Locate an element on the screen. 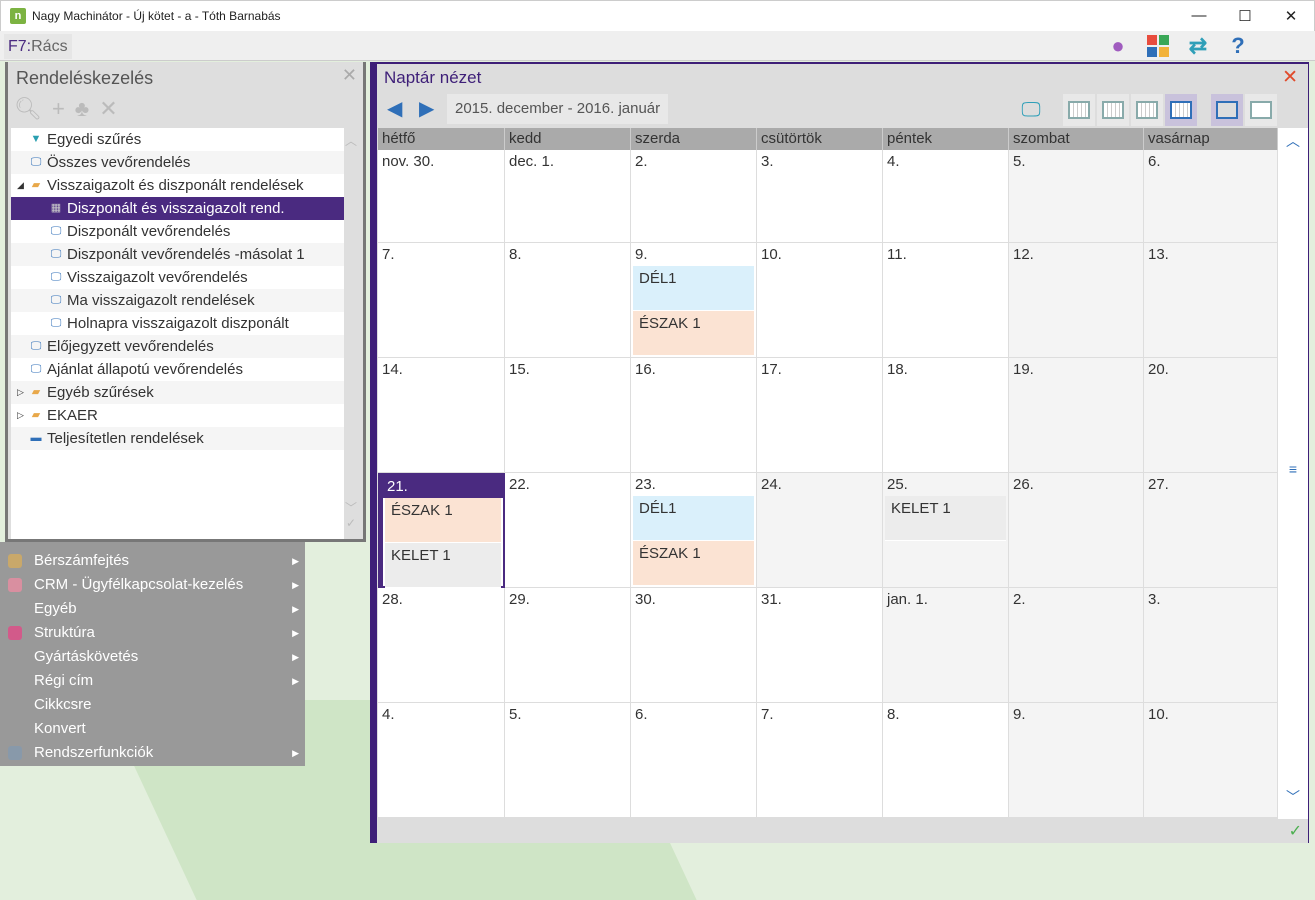 This screenshot has width=1315, height=900. tree-item: 🖵︎ Visszaigazolt vevőrendelés is located at coordinates (177, 277).